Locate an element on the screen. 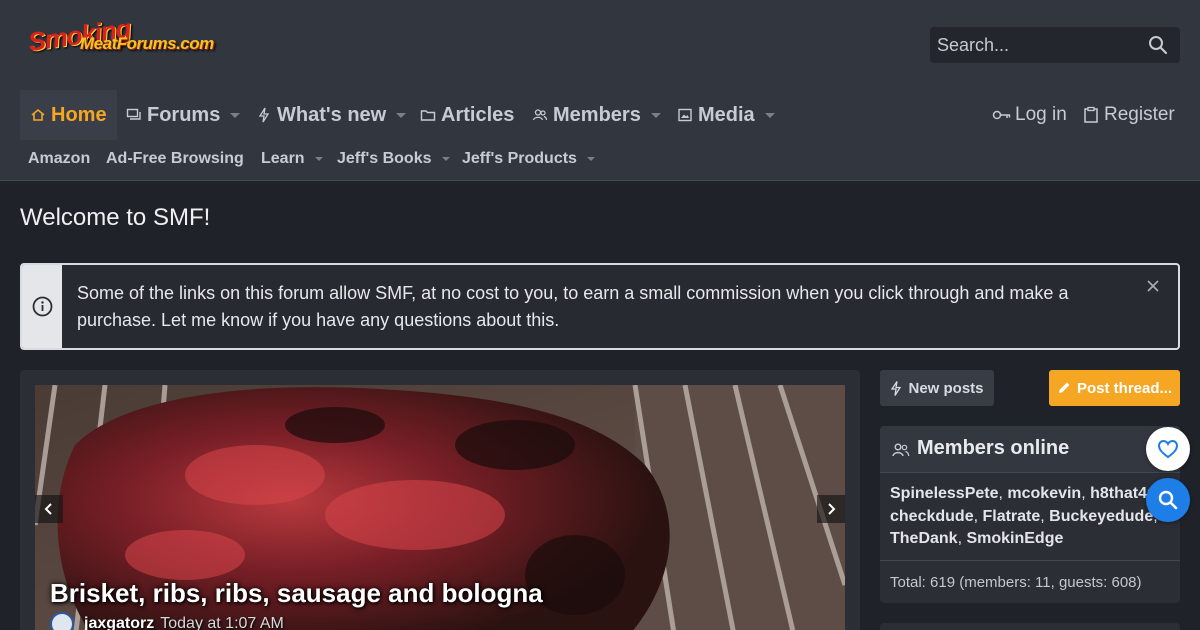 This screenshot has width=1200, height=630. subnav-products: Jeff's Products is located at coordinates (528, 159).